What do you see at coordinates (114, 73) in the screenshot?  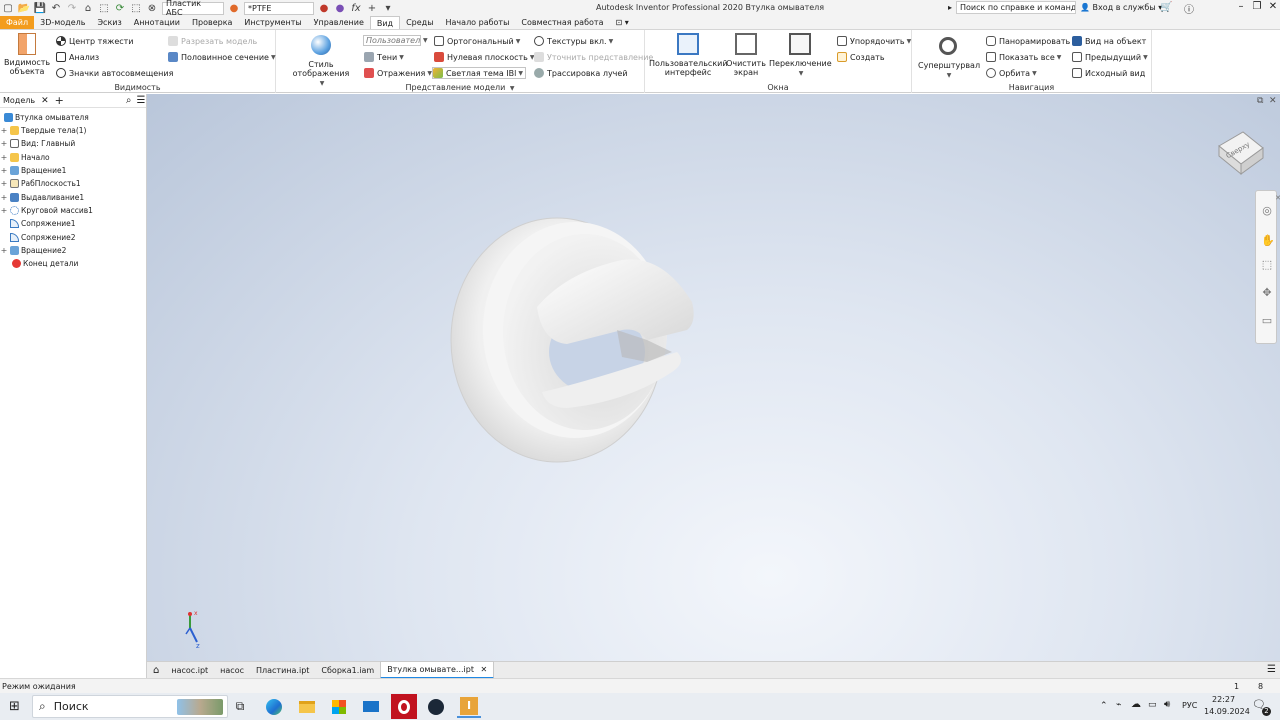 I see `autoconstraints-button: Значки автосовмещения` at bounding box center [114, 73].